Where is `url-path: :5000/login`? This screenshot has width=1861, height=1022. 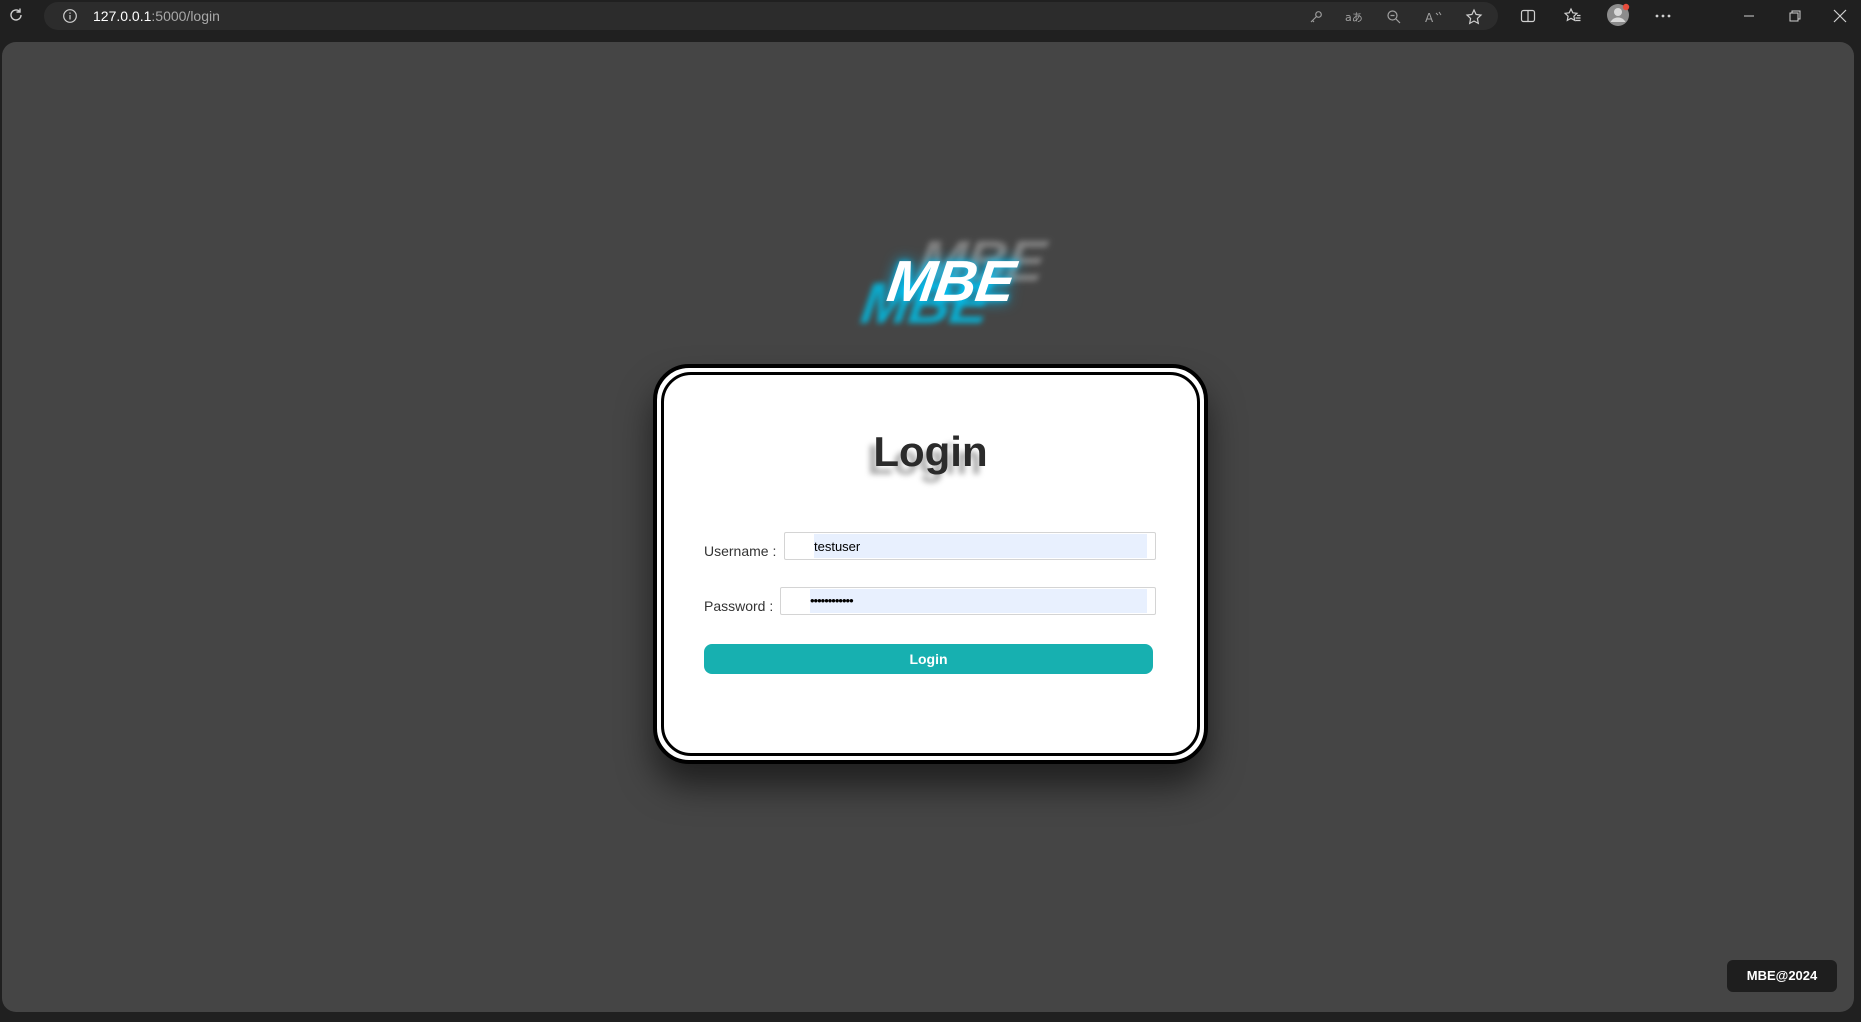
url-path: :5000/login is located at coordinates (185, 16).